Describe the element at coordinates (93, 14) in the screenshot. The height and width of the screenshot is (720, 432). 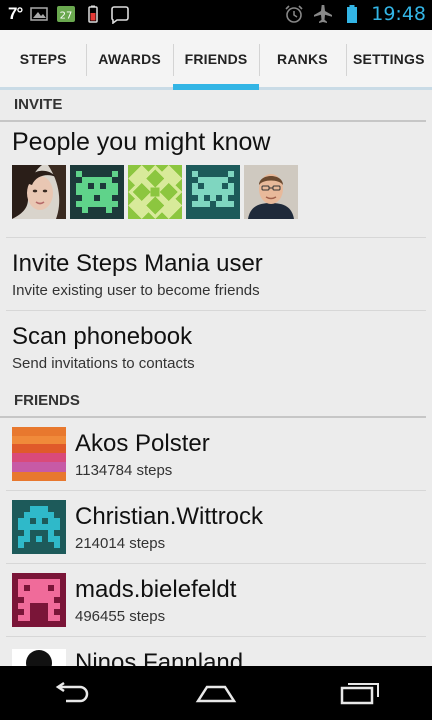
I see `battery-alert-icon` at that location.